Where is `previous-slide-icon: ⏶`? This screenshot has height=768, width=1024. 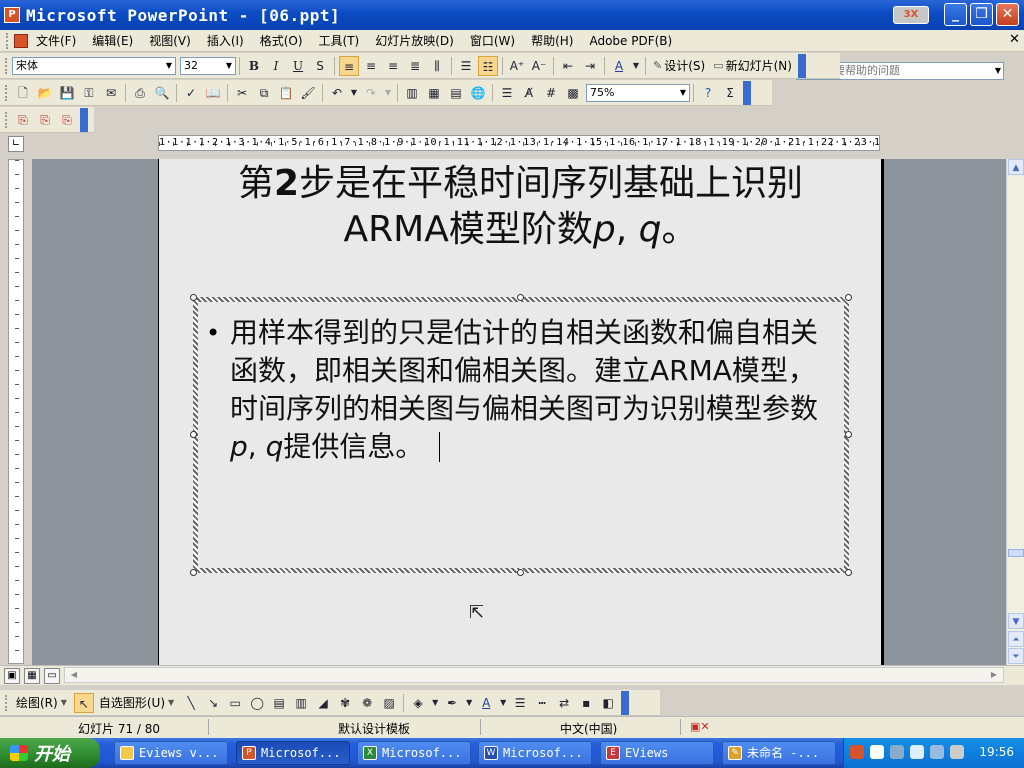
previous-slide-icon: ⏶ is located at coordinates (1016, 639).